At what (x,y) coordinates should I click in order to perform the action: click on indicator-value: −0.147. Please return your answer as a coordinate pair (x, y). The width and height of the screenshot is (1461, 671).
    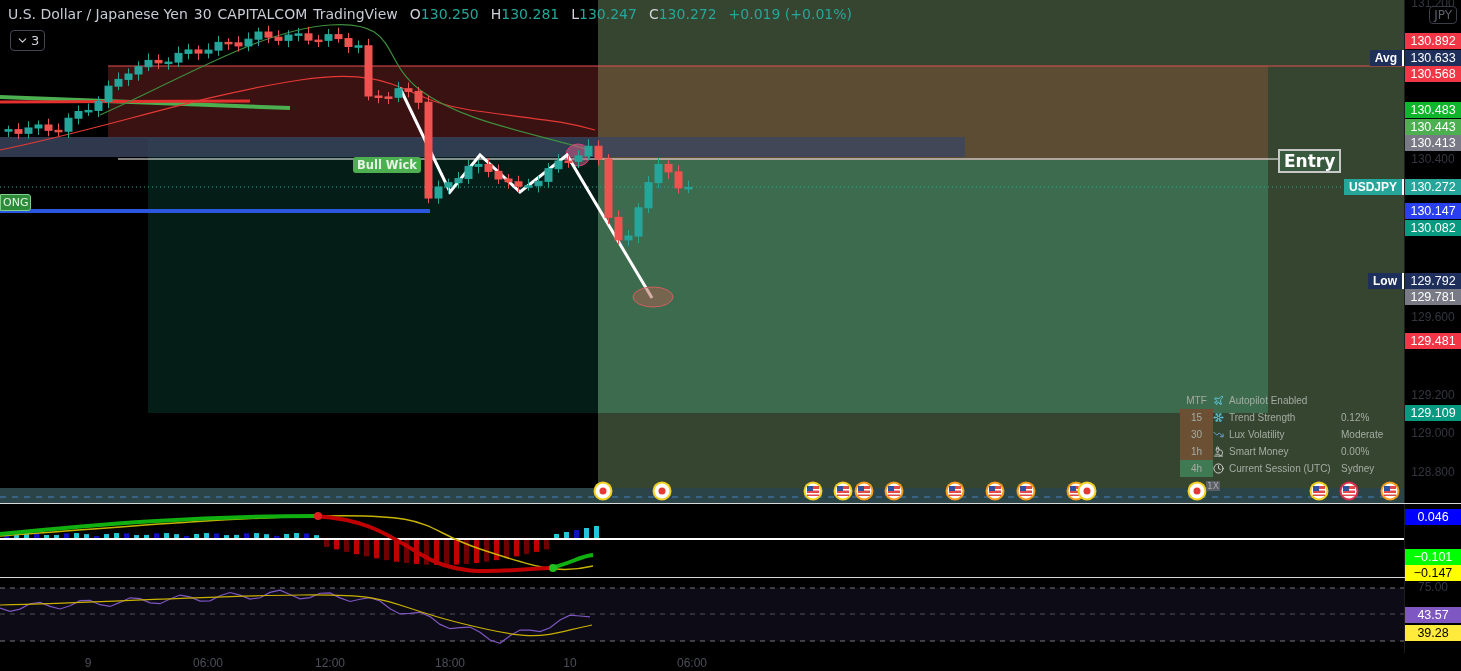
    Looking at the image, I should click on (1433, 573).